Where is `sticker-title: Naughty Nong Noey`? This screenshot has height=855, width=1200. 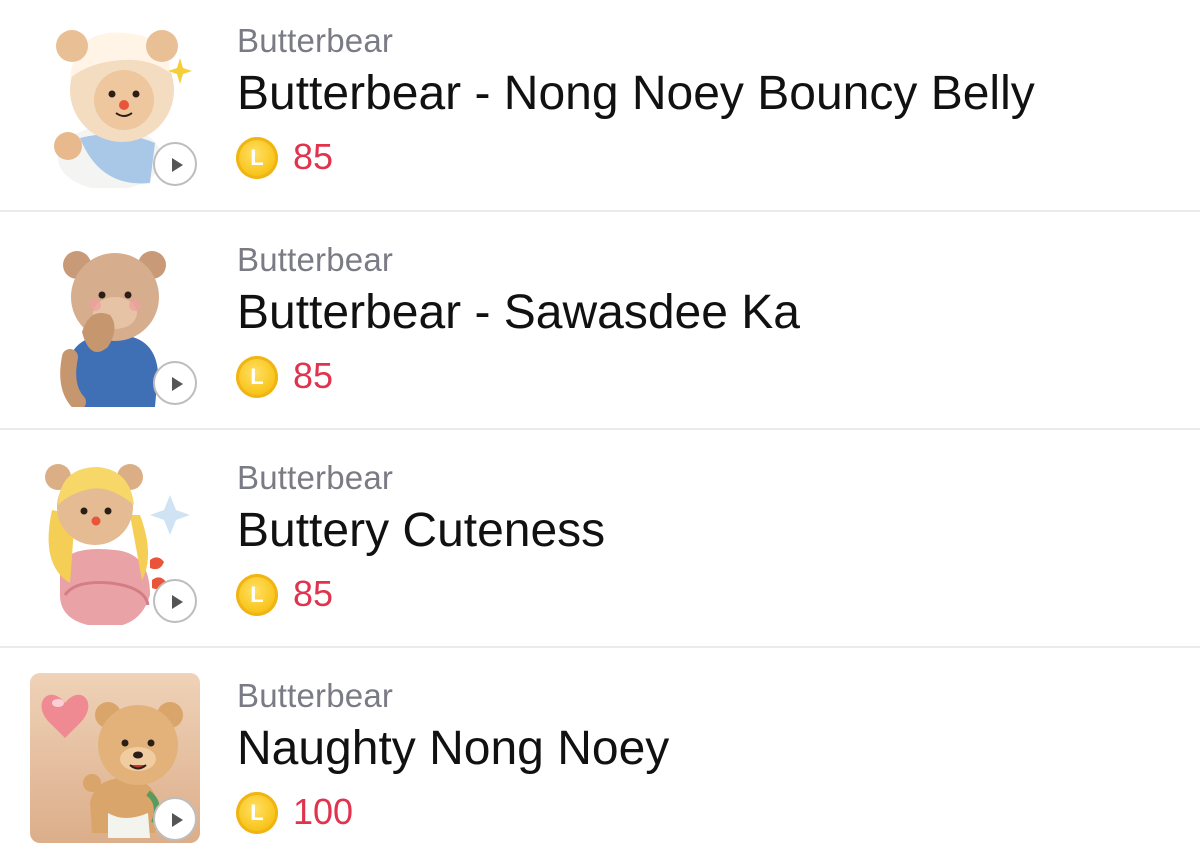
sticker-title: Naughty Nong Noey is located at coordinates (453, 748).